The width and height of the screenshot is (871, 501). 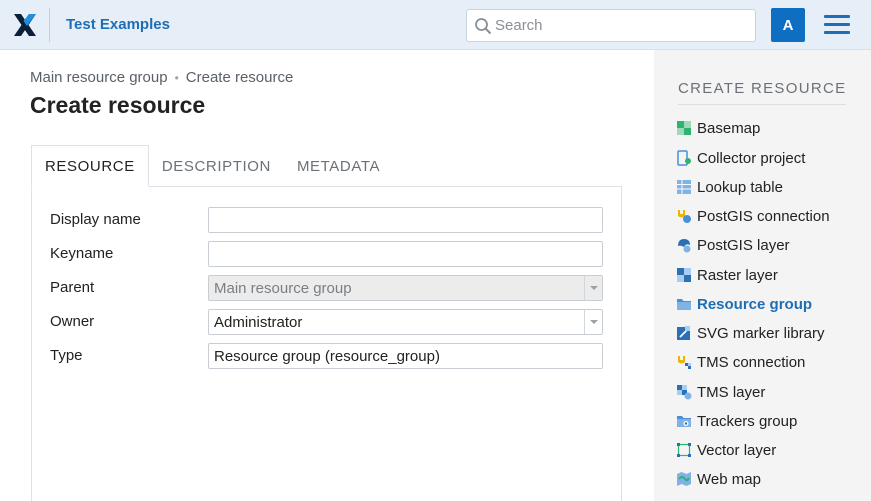 I want to click on type-row: Type Resource group (resource_group), so click(x=326, y=356).